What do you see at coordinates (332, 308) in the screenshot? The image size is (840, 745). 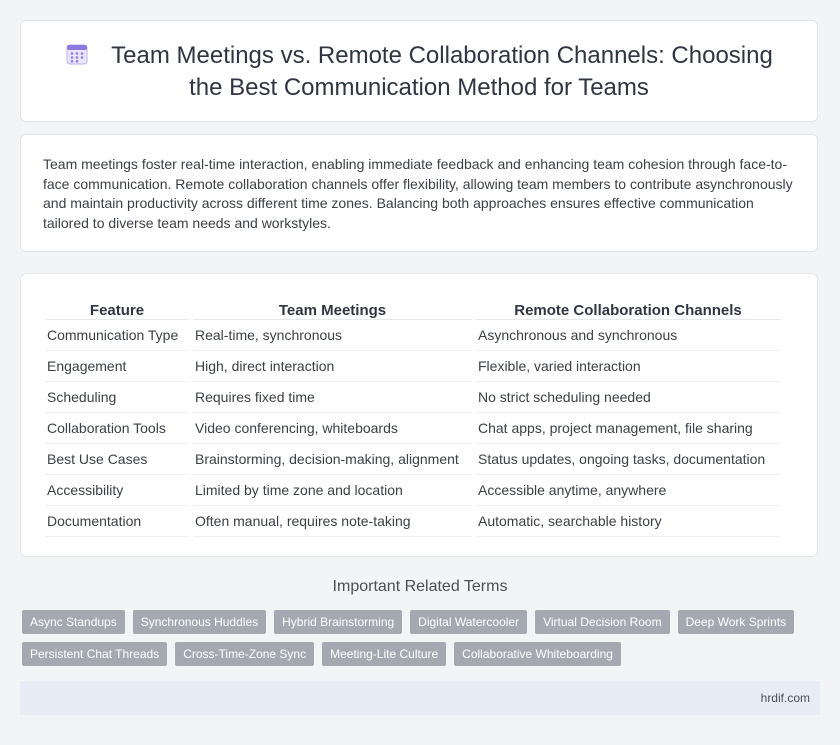 I see `header-team-meetings: Team Meetings` at bounding box center [332, 308].